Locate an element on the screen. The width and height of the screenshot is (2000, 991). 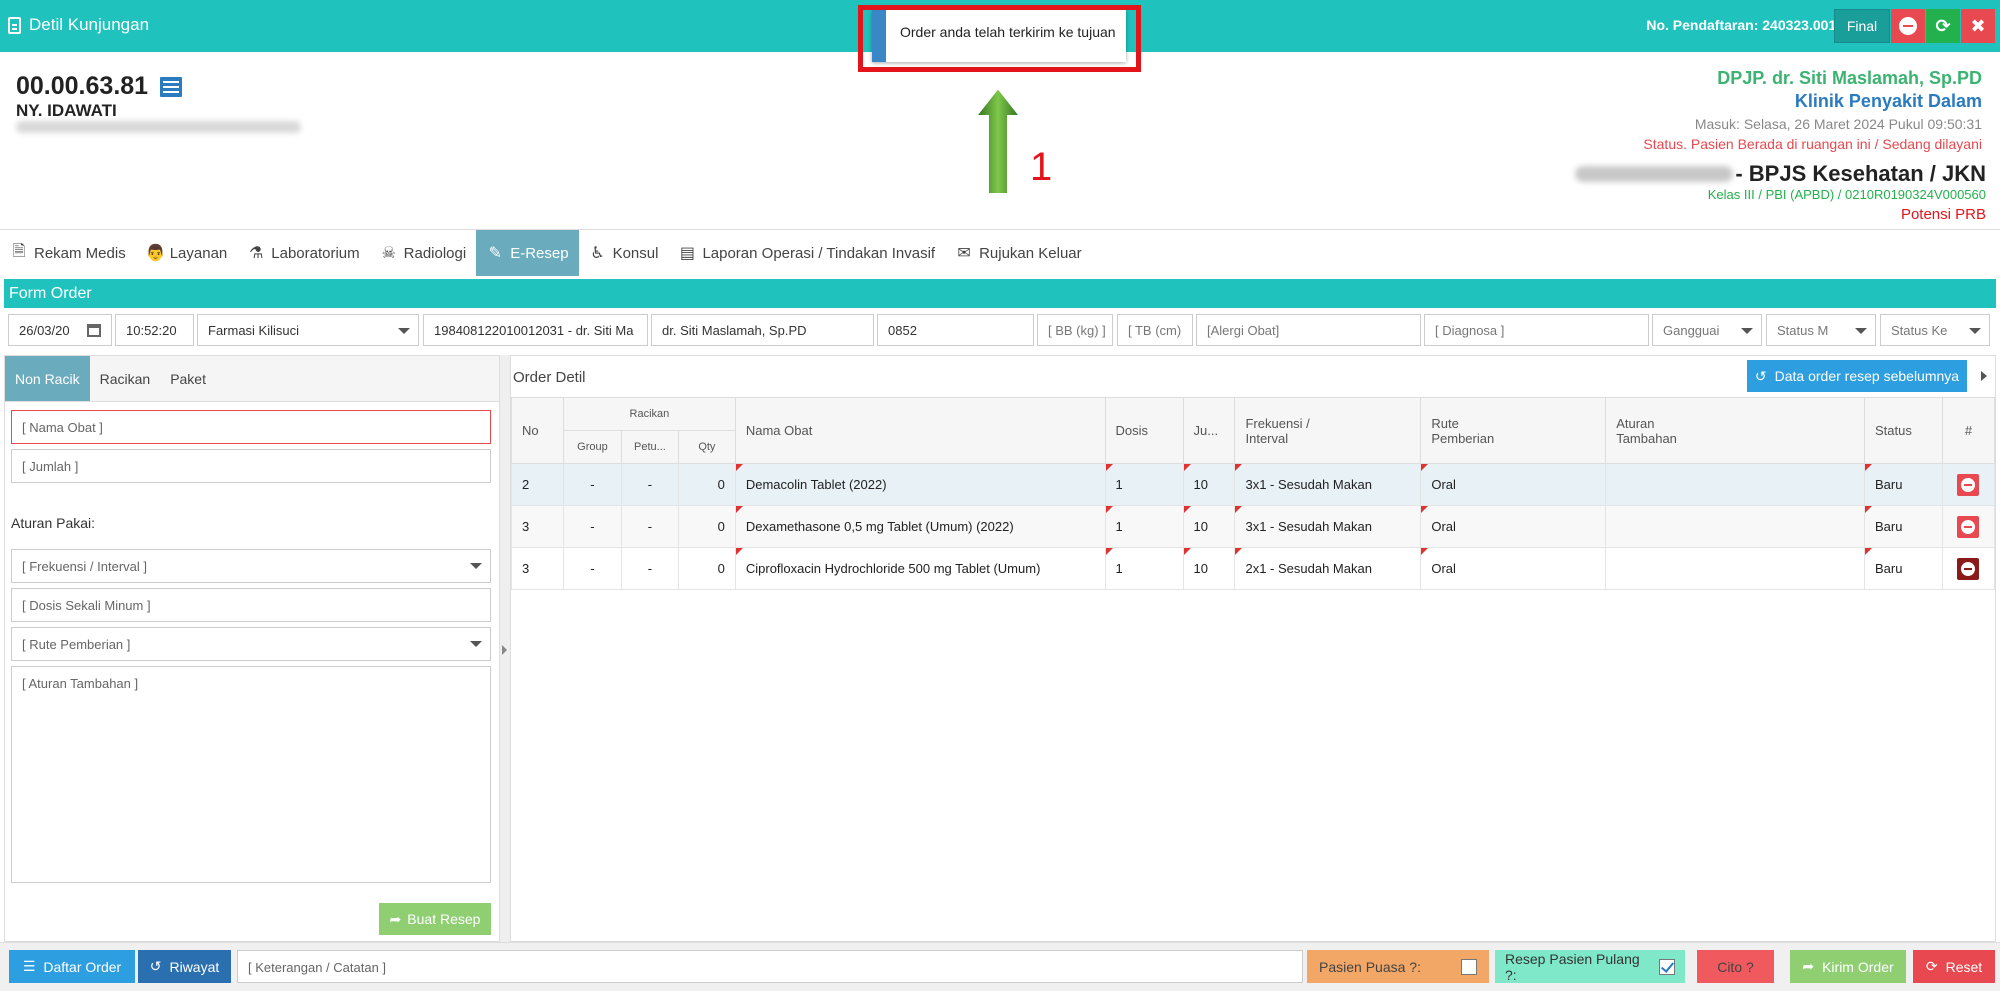
additional-rules-textarea: [ Aturan Tambahan ] is located at coordinates (251, 774).